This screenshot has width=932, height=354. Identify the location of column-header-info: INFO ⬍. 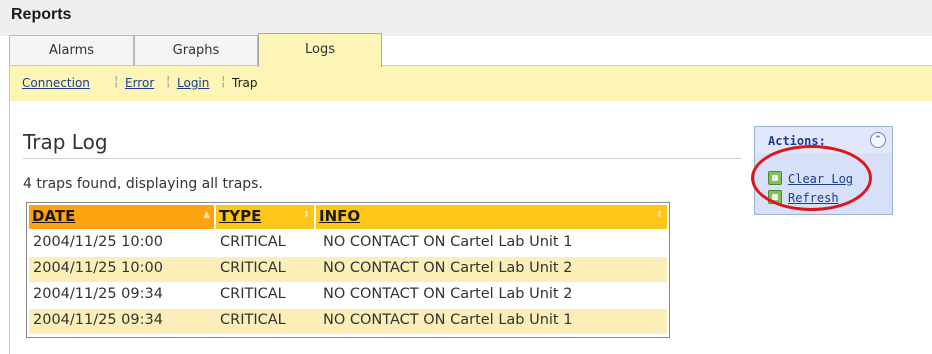
(491, 217).